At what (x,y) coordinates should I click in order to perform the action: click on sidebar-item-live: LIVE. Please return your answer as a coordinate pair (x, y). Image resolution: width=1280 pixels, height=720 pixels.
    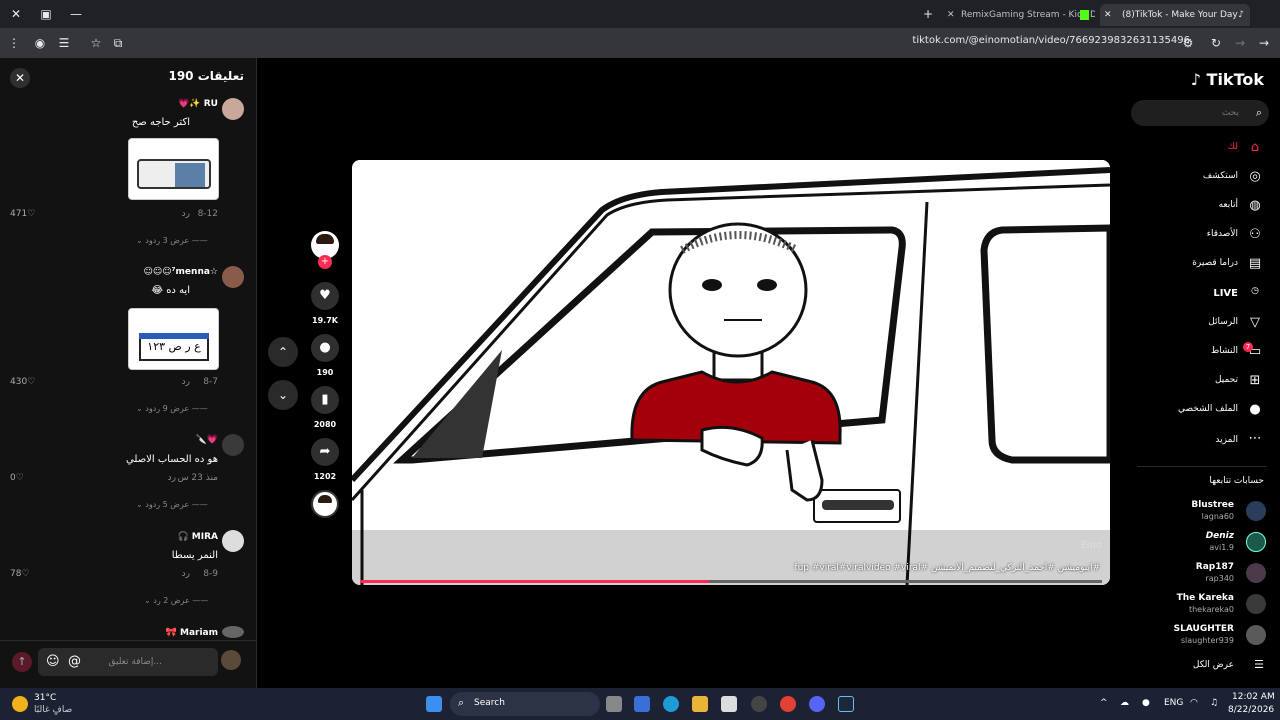
    Looking at the image, I should click on (1225, 293).